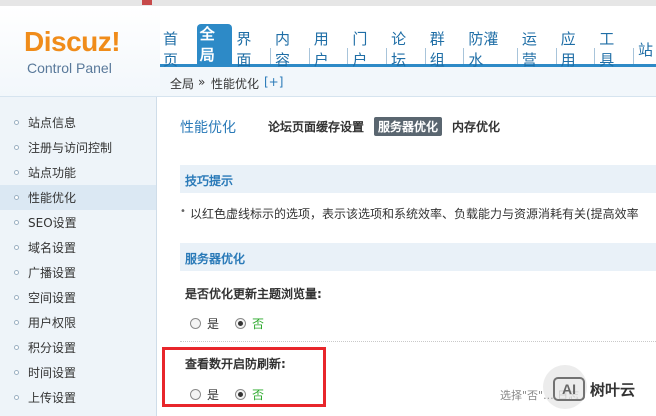 Image resolution: width=656 pixels, height=416 pixels. I want to click on breadcrumb: 全局 » 性能优化 [+], so click(408, 82).